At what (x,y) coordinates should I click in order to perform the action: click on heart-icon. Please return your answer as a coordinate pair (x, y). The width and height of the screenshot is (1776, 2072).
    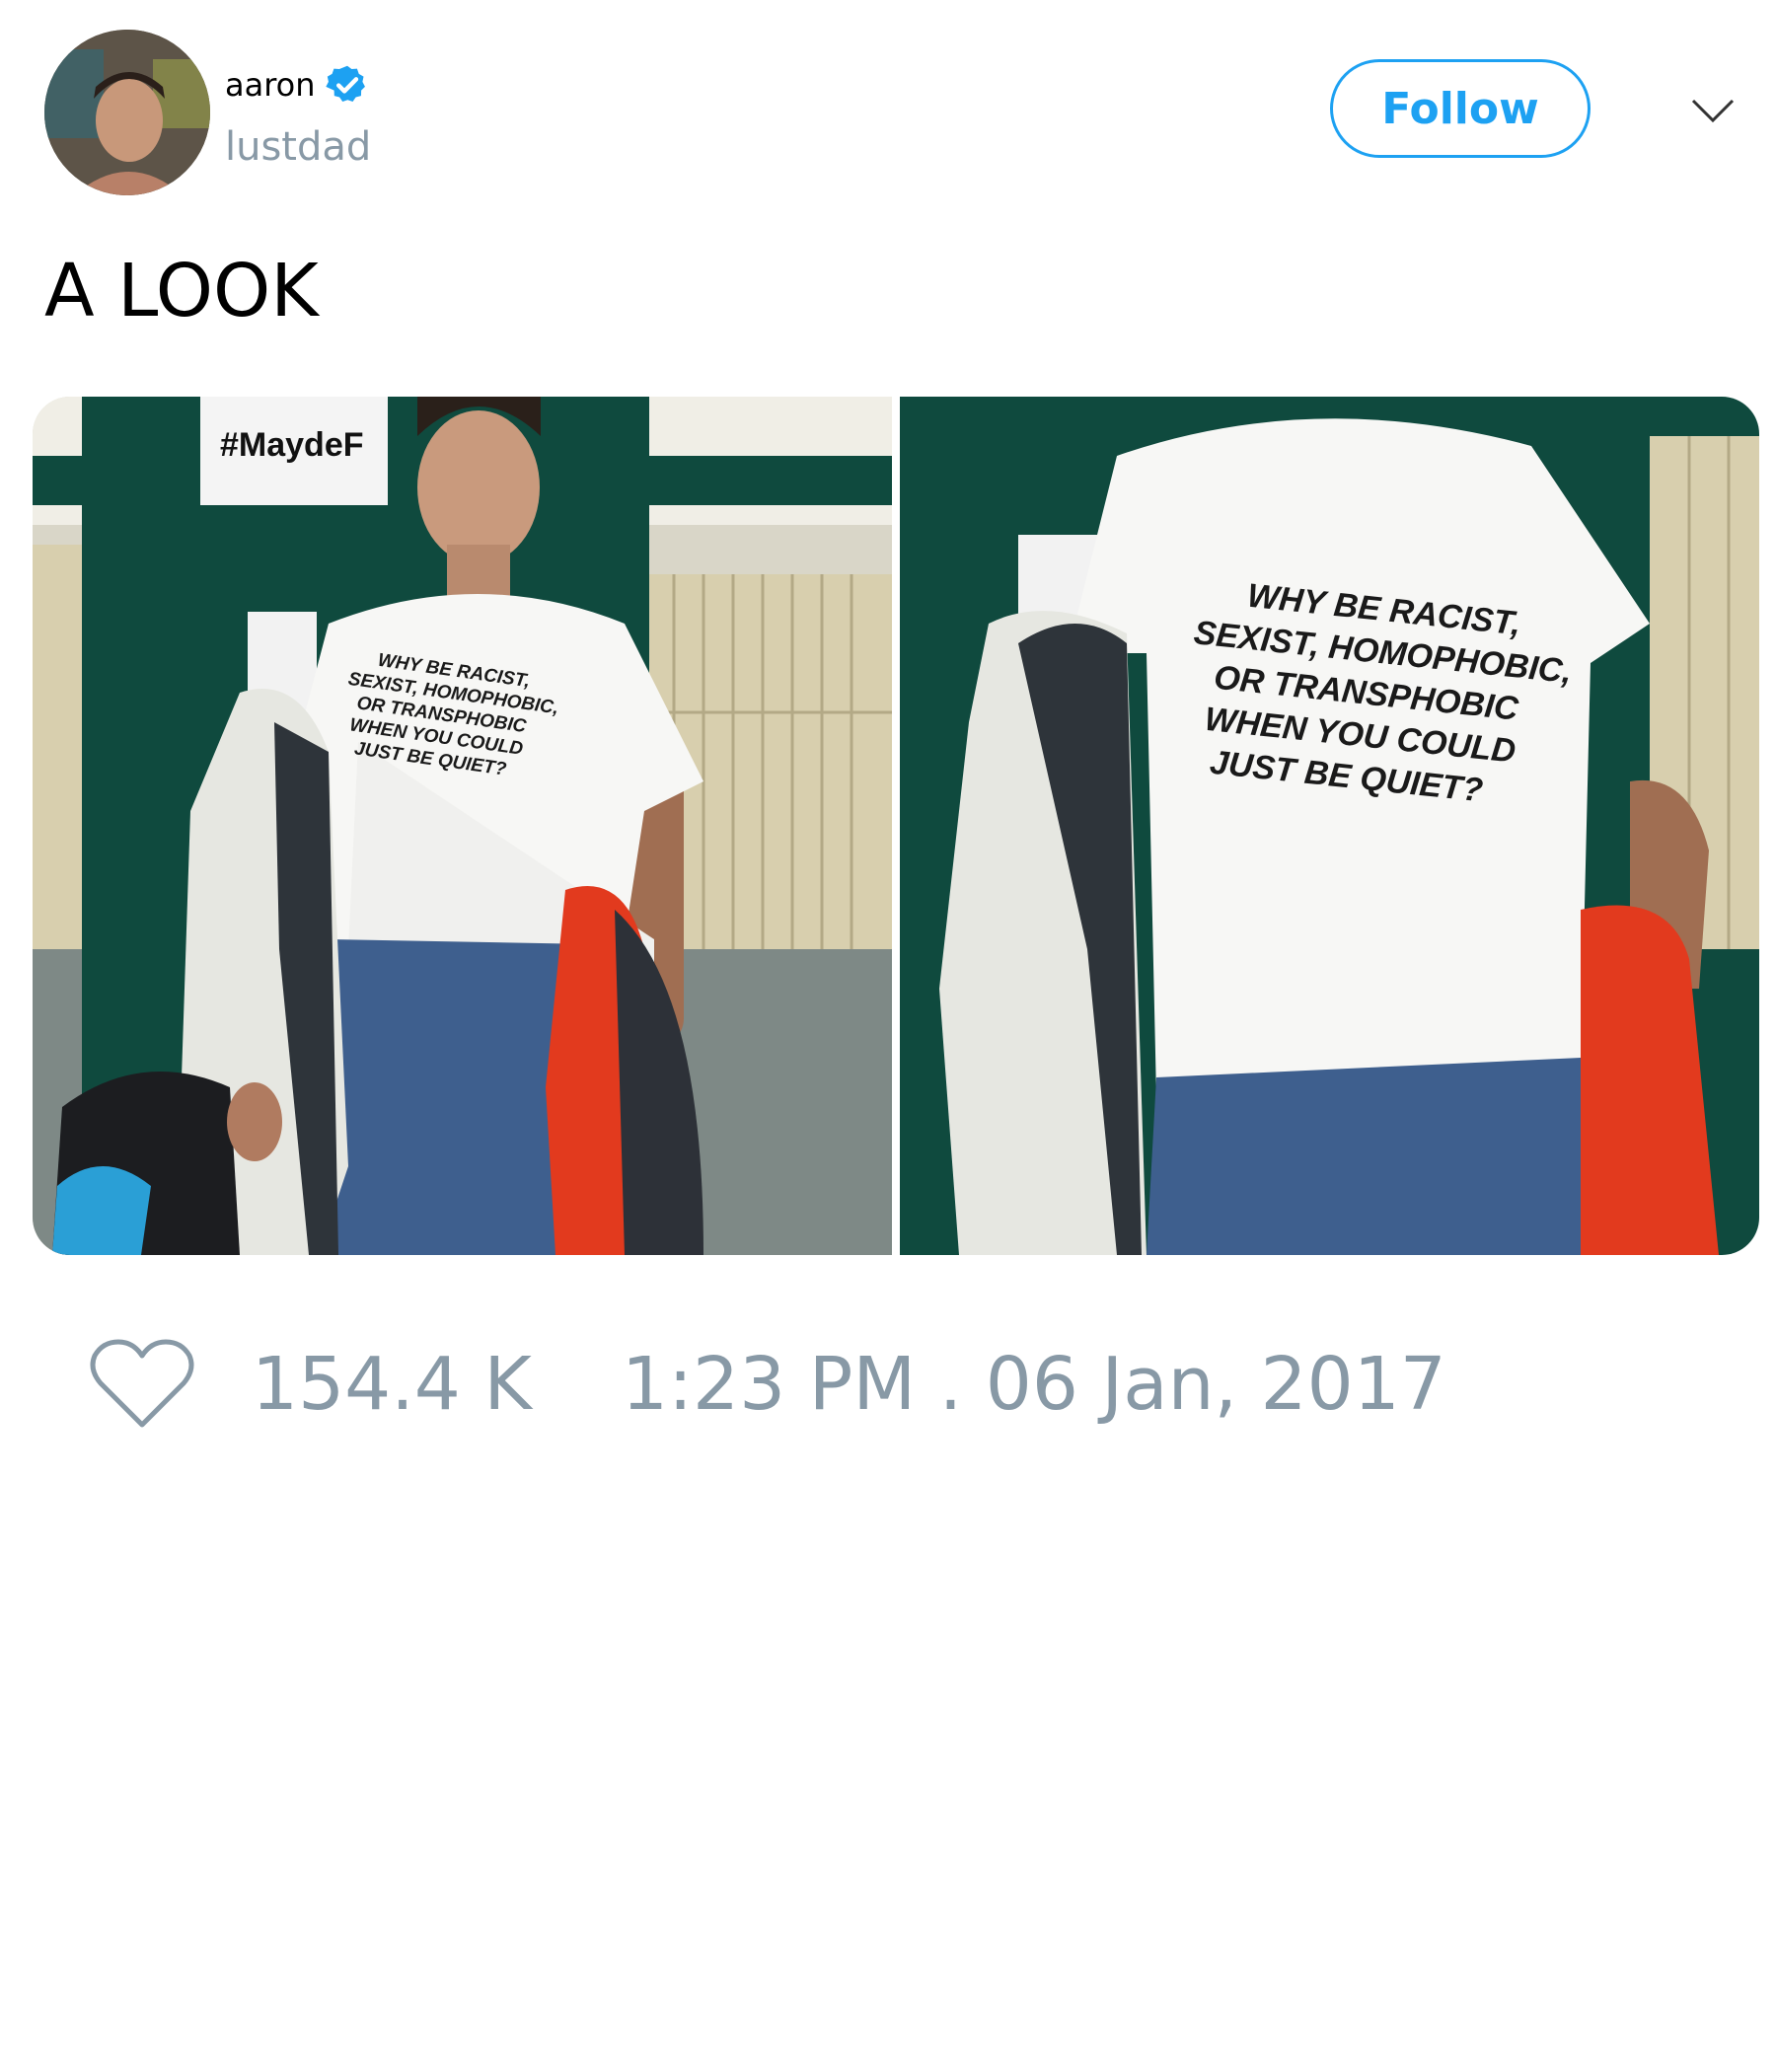
    Looking at the image, I should click on (142, 1386).